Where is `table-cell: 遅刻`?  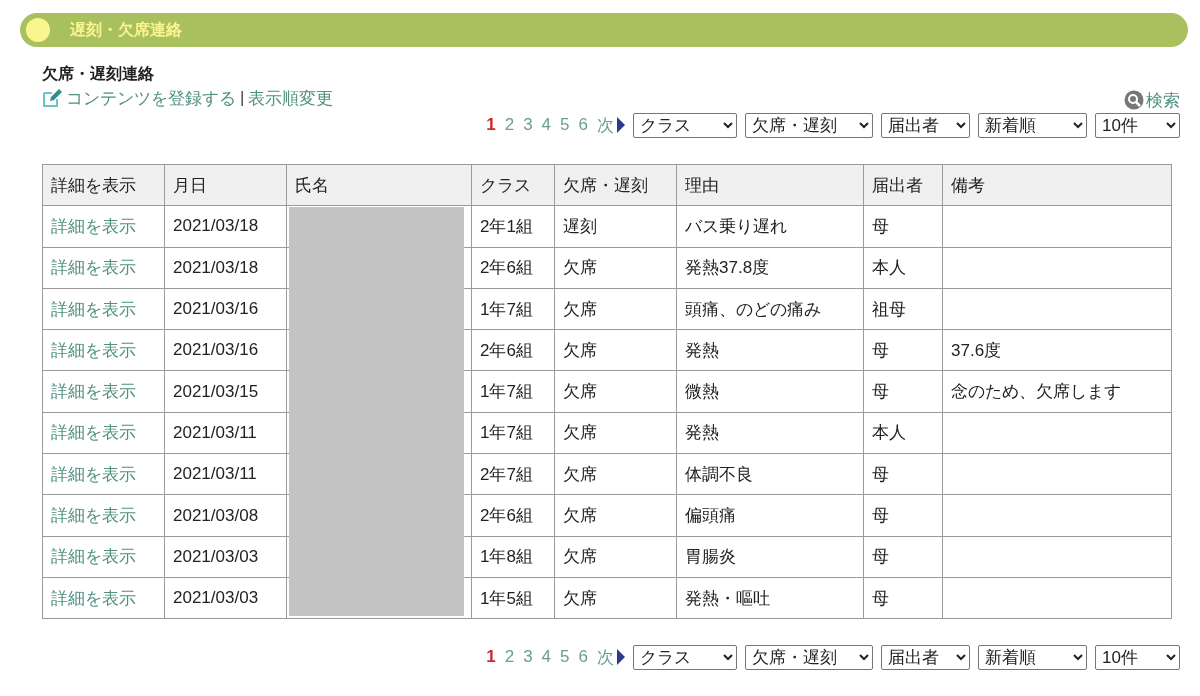
table-cell: 遅刻 is located at coordinates (615, 226).